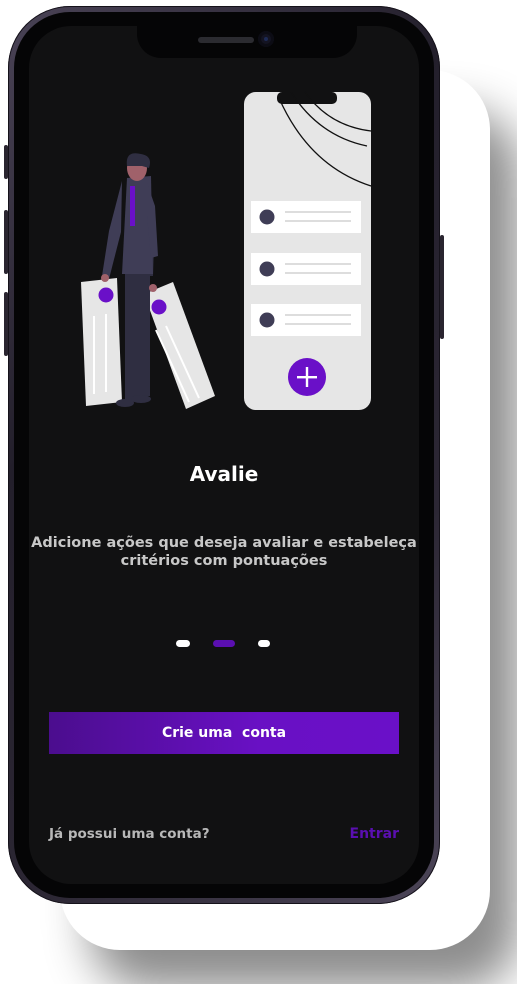  Describe the element at coordinates (6, 324) in the screenshot. I see `side-button-volume-down` at that location.